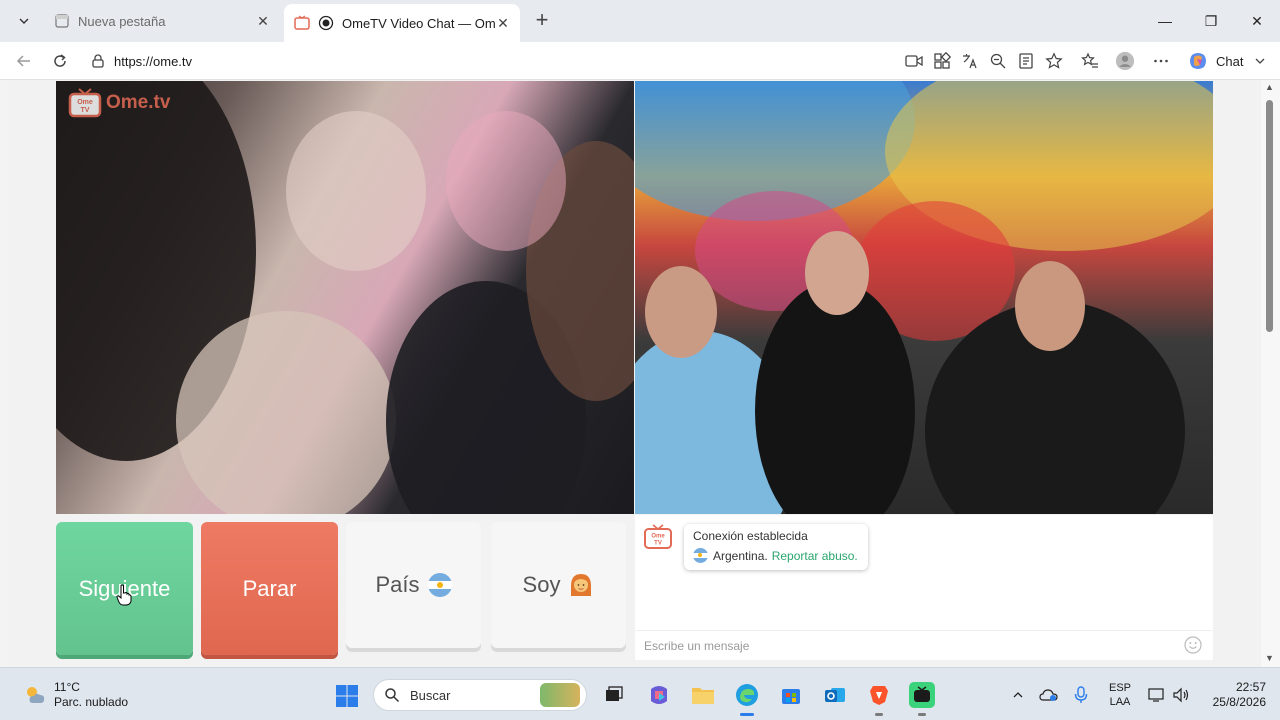 The width and height of the screenshot is (1280, 720). I want to click on copilot-chat-button: Chat, so click(1228, 61).